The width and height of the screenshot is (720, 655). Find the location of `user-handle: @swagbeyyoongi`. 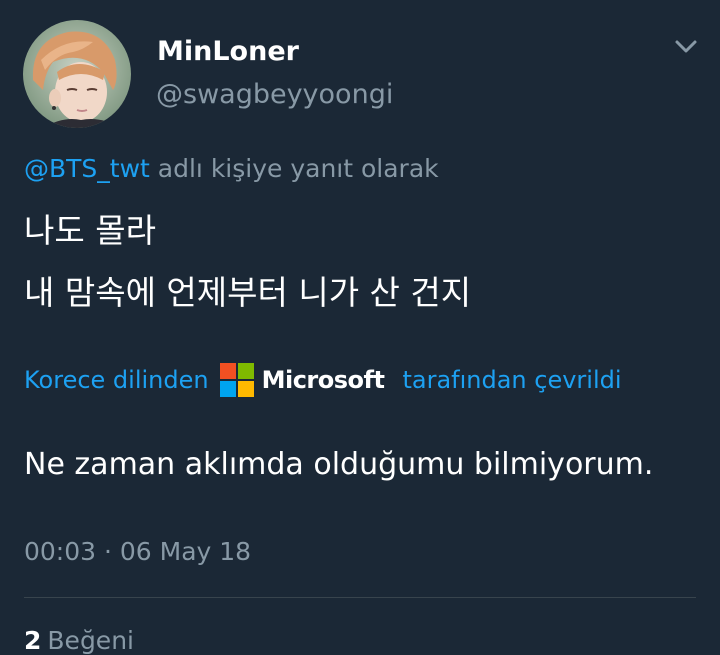

user-handle: @swagbeyyoongi is located at coordinates (274, 94).